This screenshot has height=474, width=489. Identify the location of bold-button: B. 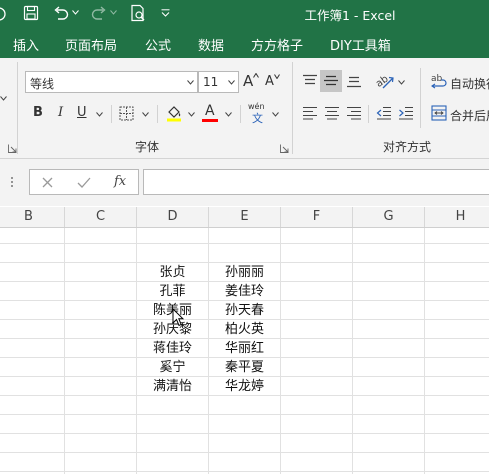
(38, 112).